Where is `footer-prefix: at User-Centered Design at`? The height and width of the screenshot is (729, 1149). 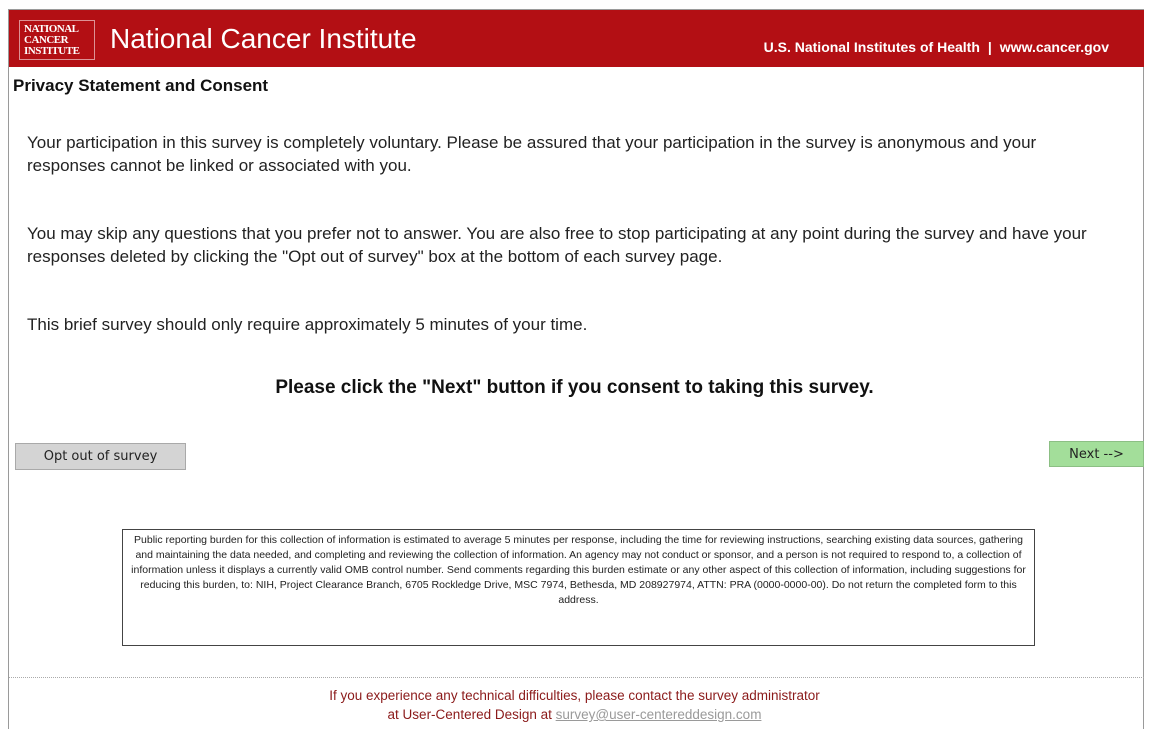 footer-prefix: at User-Centered Design at is located at coordinates (469, 714).